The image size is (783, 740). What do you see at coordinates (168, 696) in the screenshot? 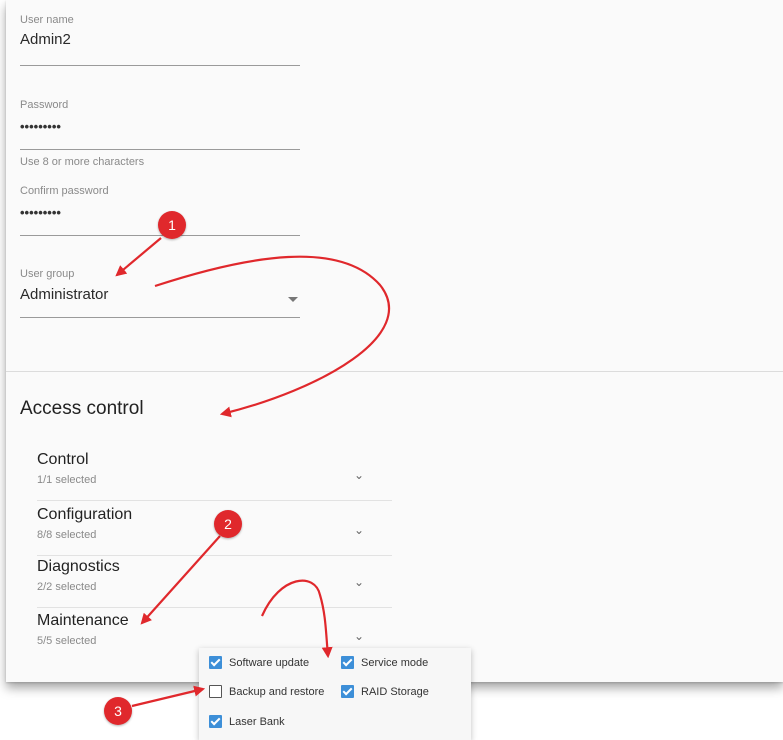
I see `callout-3-arrow` at bounding box center [168, 696].